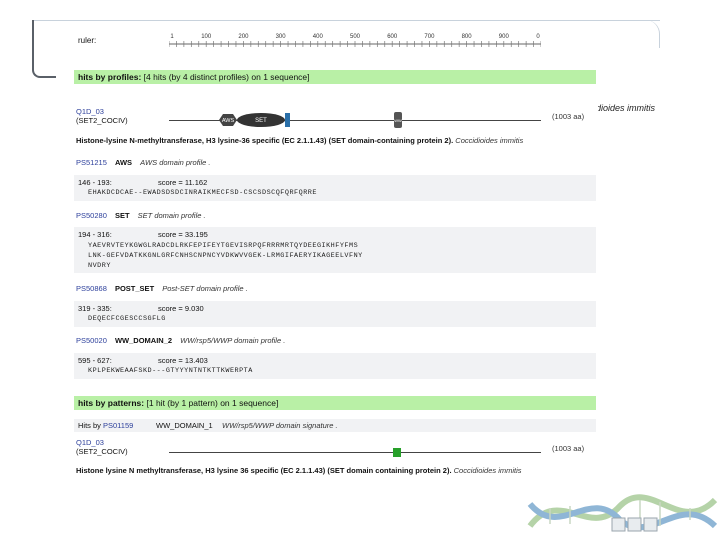 The image size is (720, 540). I want to click on set-glyph-label: SET, so click(261, 121).